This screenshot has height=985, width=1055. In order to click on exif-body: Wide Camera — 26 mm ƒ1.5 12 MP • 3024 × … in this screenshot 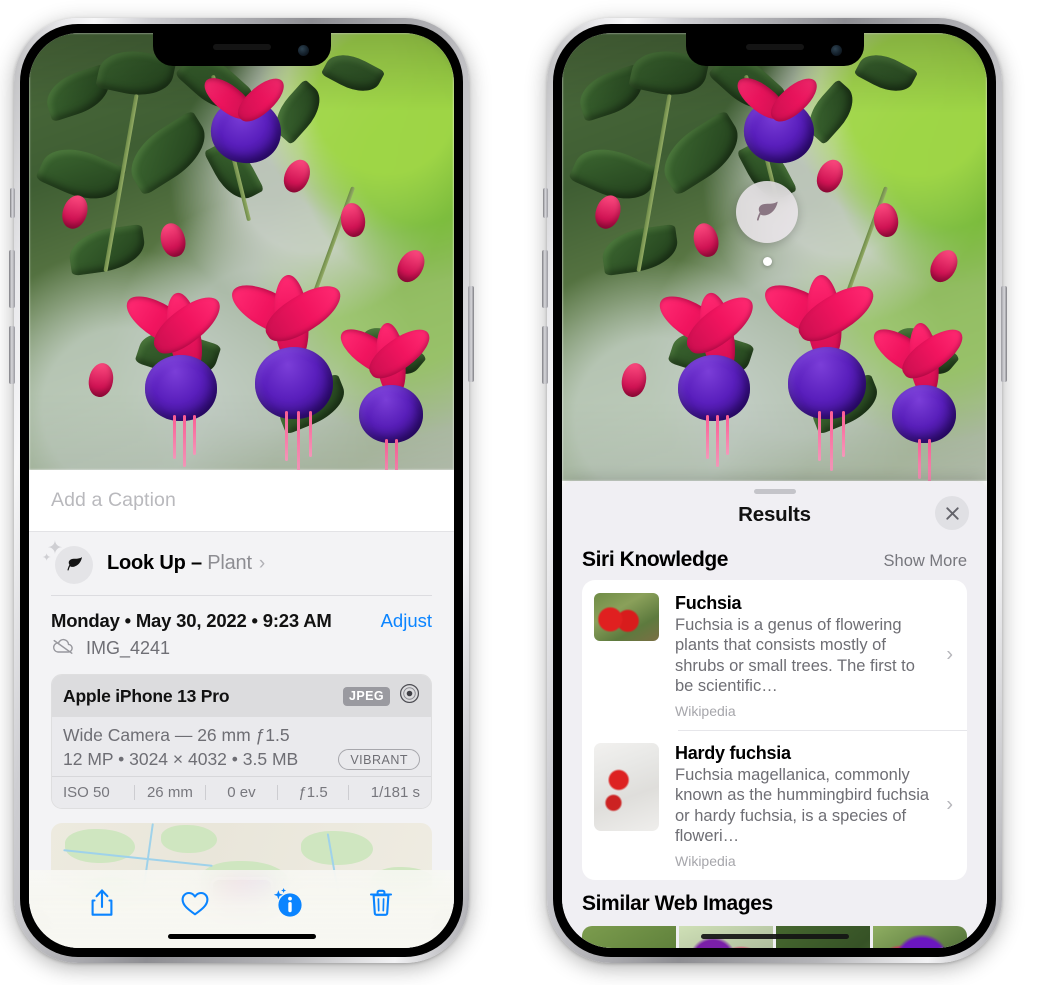, I will do `click(241, 746)`.